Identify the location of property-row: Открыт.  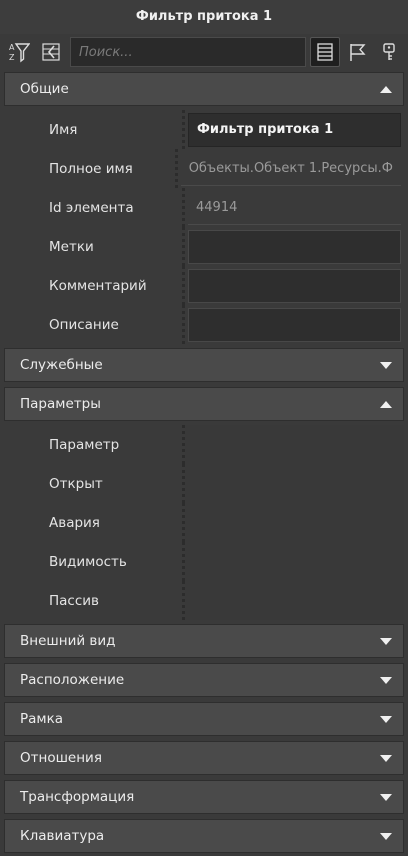
(204, 483).